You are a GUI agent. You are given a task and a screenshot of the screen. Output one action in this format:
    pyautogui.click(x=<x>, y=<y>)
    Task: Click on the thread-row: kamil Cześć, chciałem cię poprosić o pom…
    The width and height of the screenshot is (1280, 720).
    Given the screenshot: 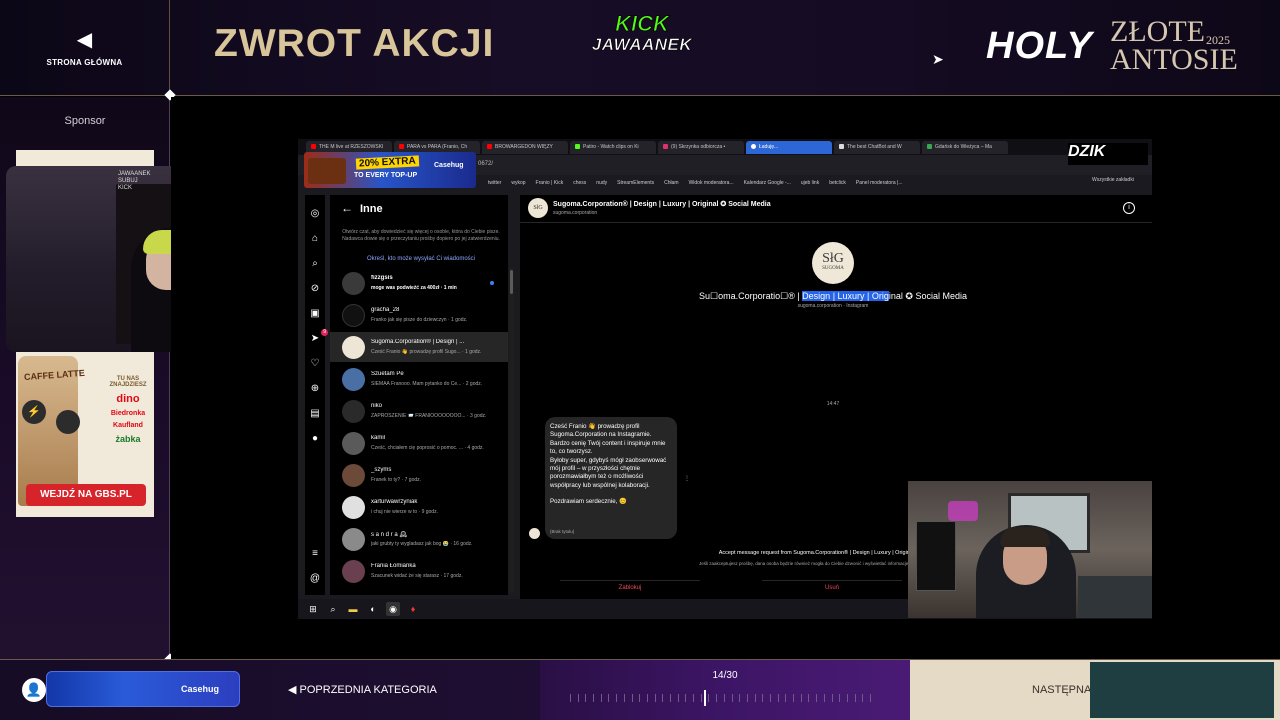 What is the action you would take?
    pyautogui.click(x=419, y=443)
    